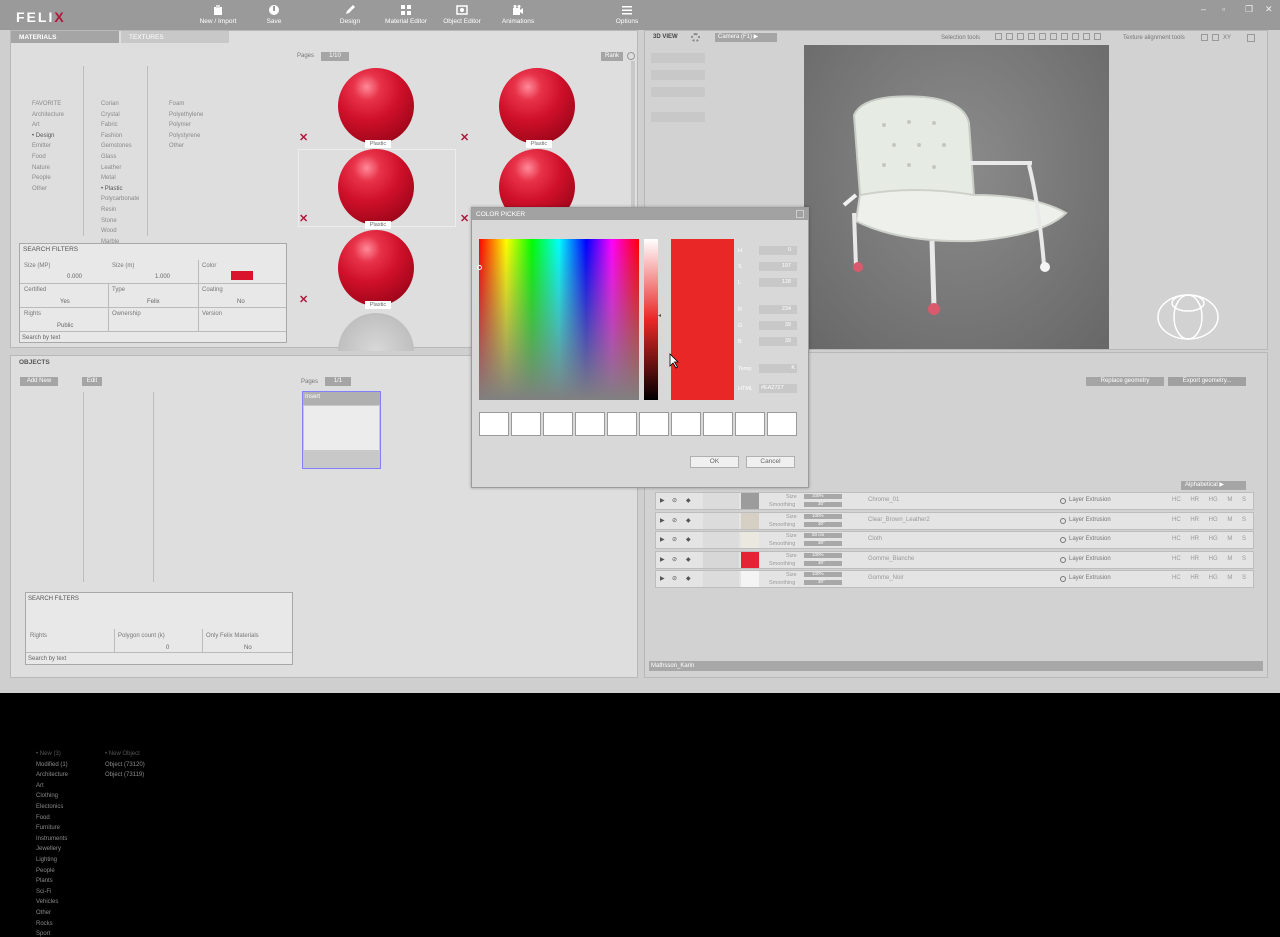 This screenshot has width=1280, height=937. I want to click on new-import-button: New / Import, so click(218, 14).